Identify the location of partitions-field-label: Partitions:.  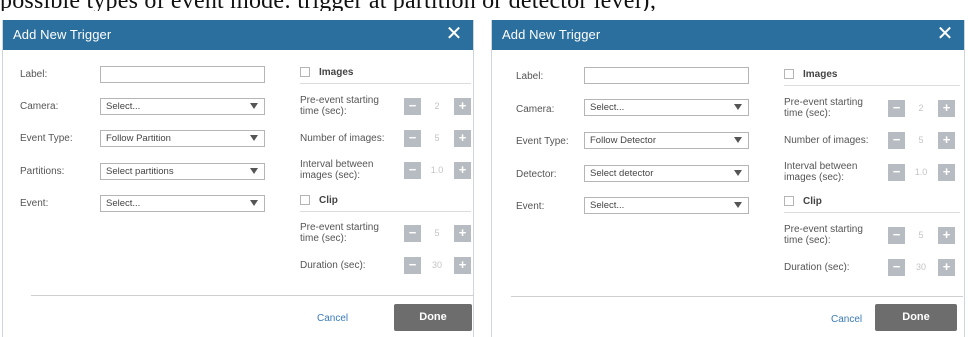
(42, 171).